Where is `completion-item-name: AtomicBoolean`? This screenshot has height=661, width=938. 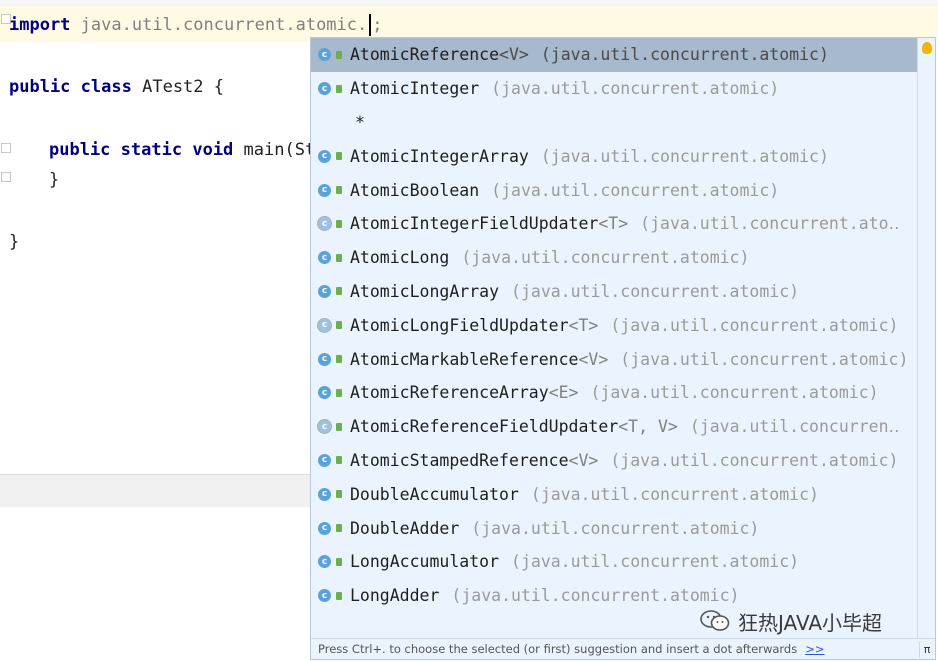 completion-item-name: AtomicBoolean is located at coordinates (415, 190).